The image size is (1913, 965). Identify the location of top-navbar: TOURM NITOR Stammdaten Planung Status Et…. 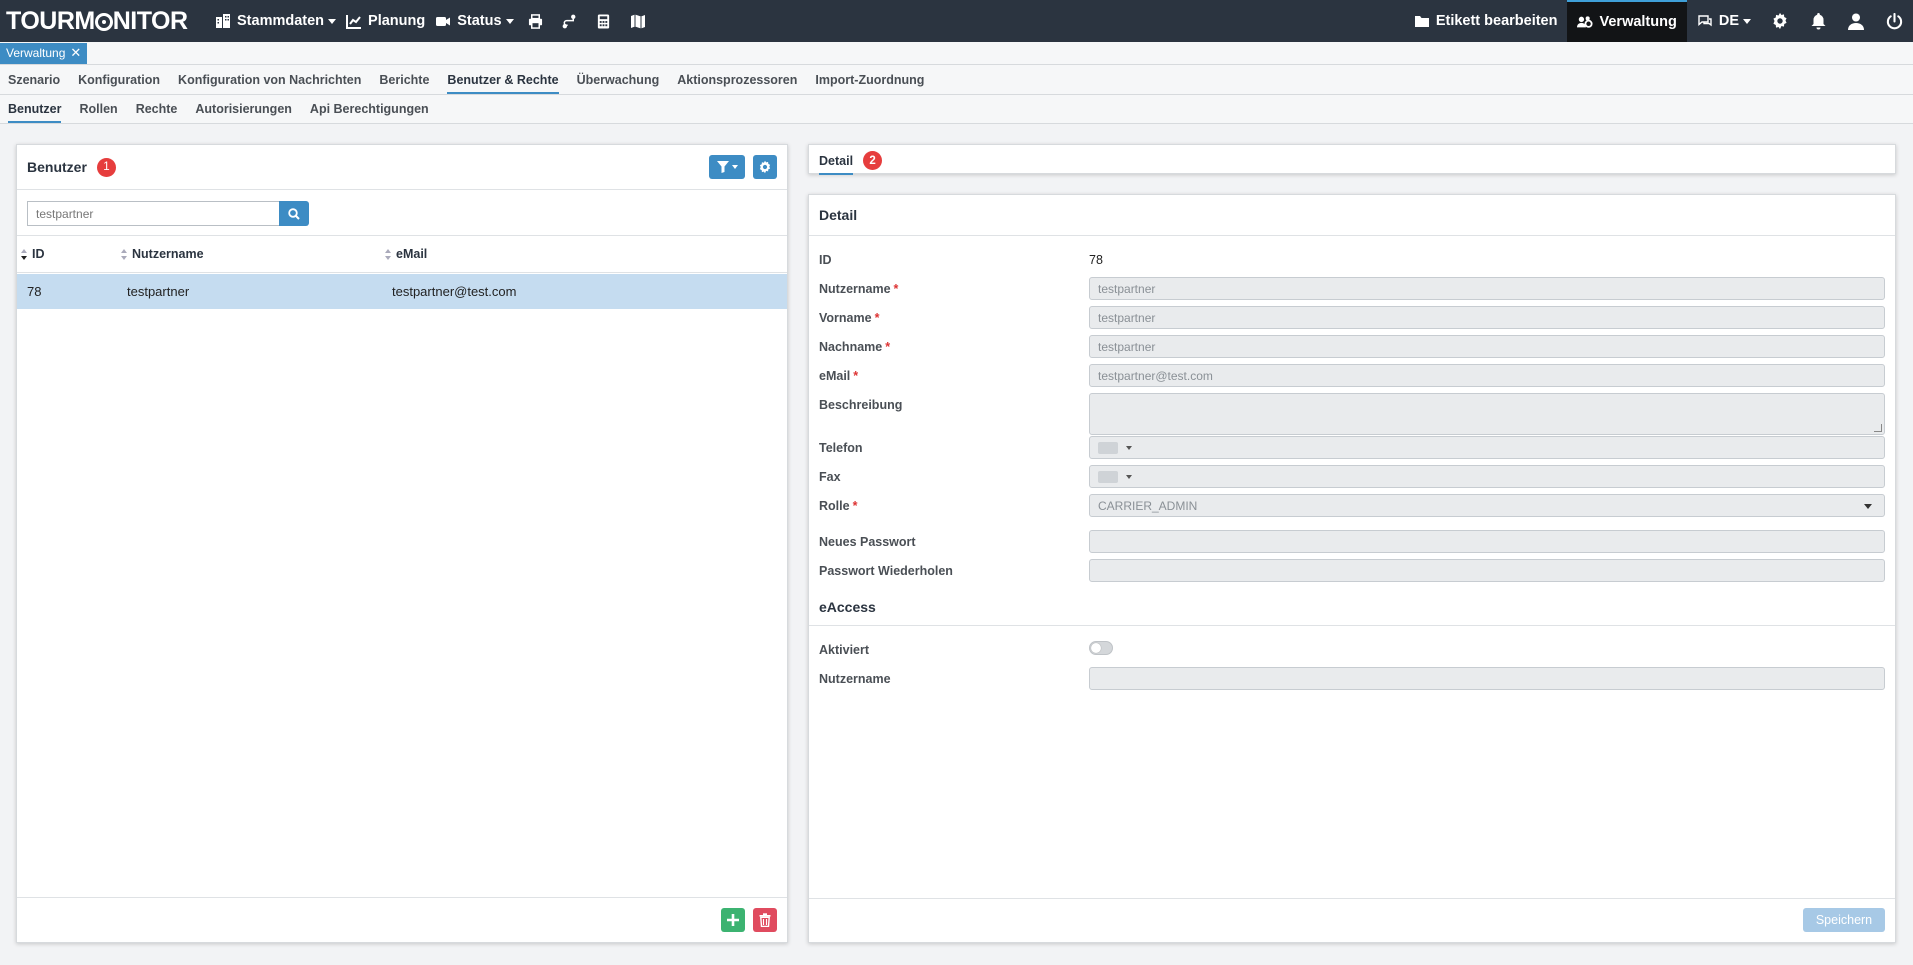
(956, 21).